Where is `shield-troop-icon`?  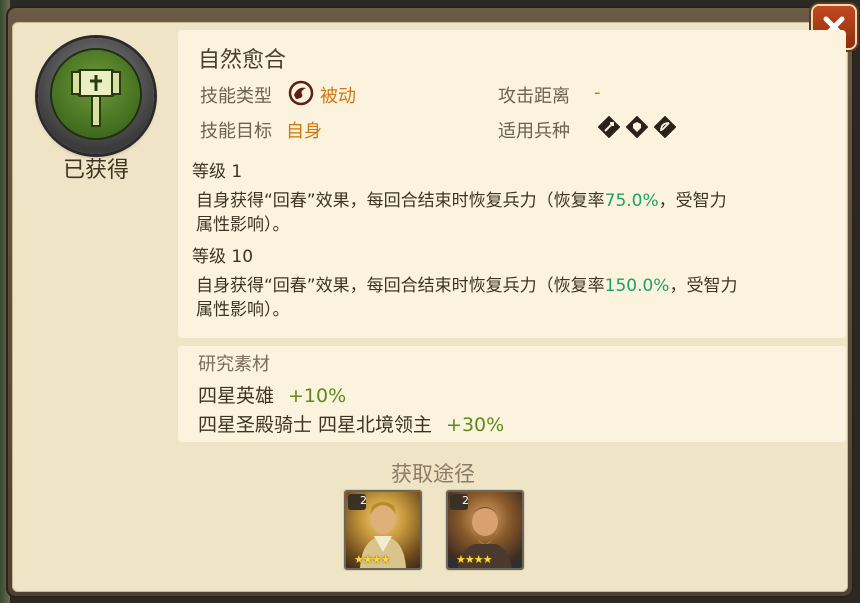 shield-troop-icon is located at coordinates (637, 127).